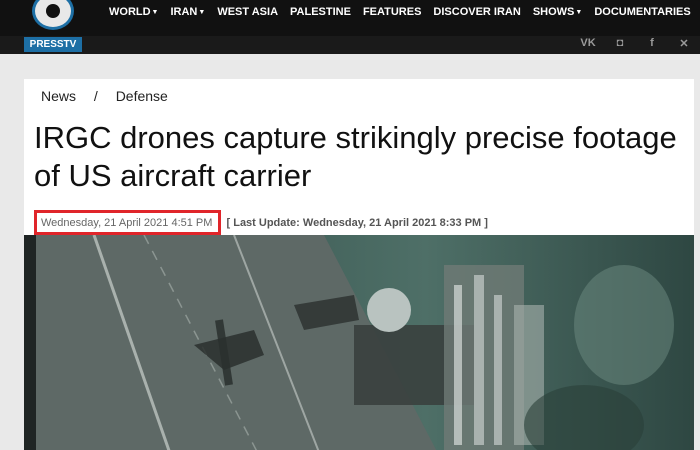  What do you see at coordinates (684, 43) in the screenshot?
I see `x-icon: ✕` at bounding box center [684, 43].